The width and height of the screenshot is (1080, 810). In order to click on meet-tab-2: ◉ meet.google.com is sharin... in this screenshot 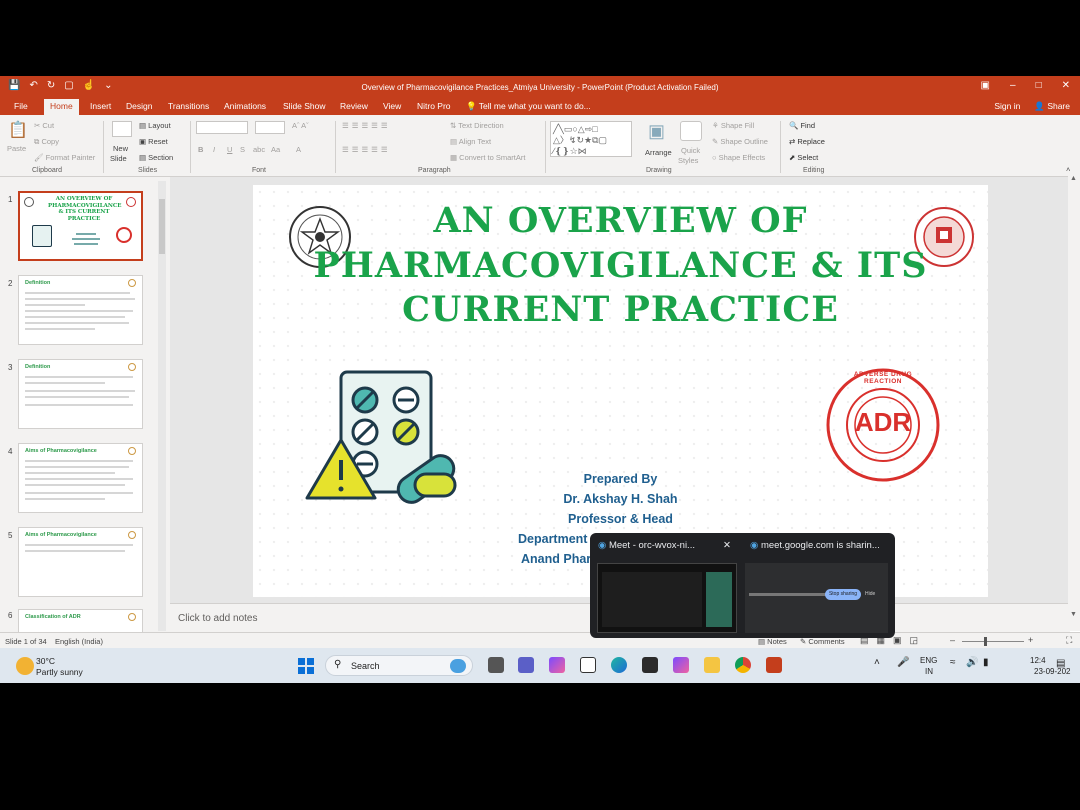, I will do `click(815, 545)`.